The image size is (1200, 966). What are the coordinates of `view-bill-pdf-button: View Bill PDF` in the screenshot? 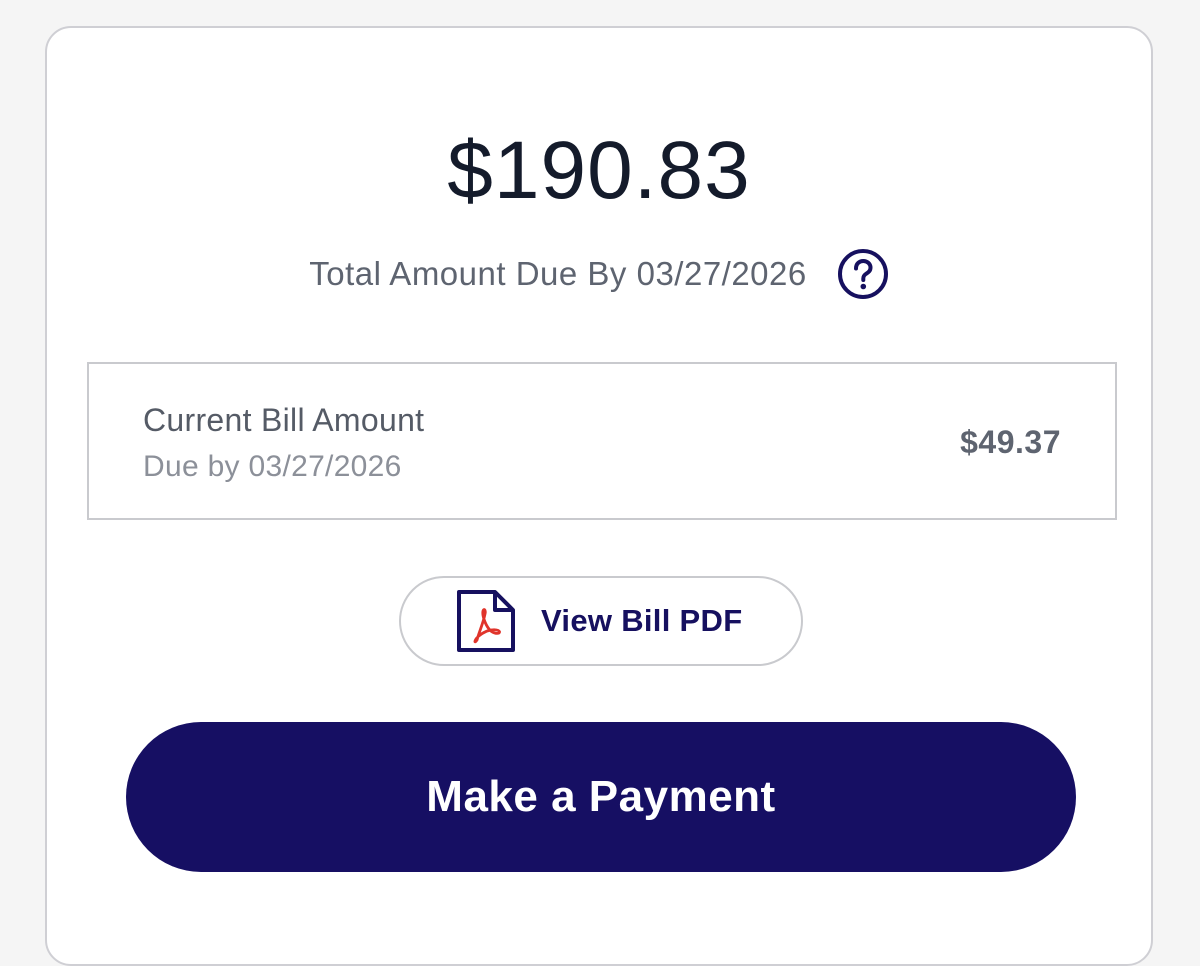 It's located at (601, 621).